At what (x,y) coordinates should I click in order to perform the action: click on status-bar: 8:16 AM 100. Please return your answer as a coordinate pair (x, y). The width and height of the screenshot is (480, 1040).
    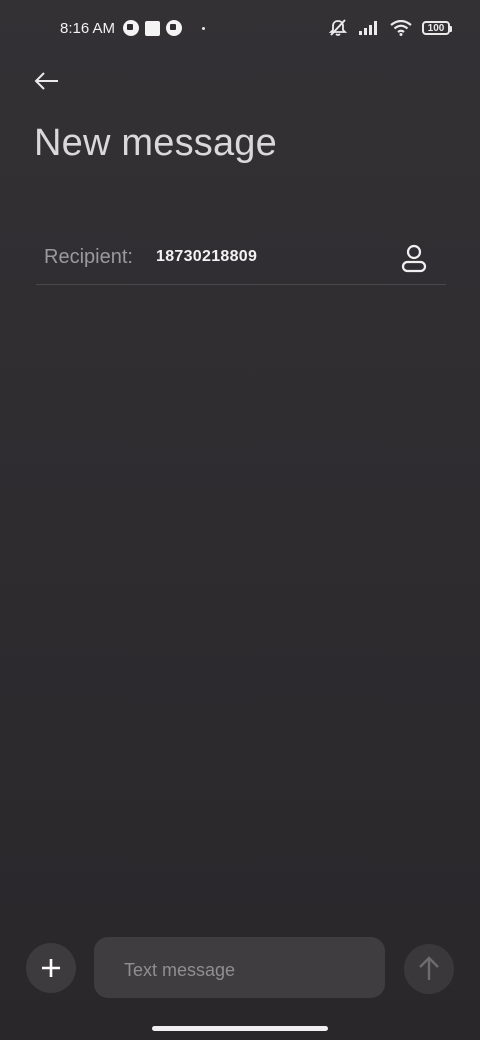
    Looking at the image, I should click on (240, 28).